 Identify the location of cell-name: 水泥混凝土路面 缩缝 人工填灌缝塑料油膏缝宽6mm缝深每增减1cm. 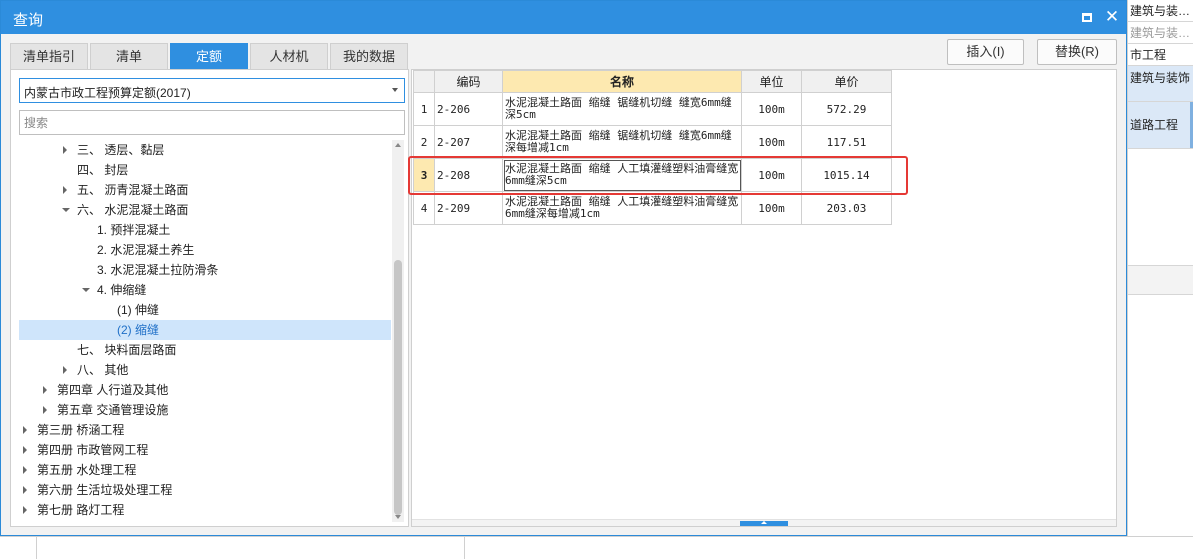
(622, 208).